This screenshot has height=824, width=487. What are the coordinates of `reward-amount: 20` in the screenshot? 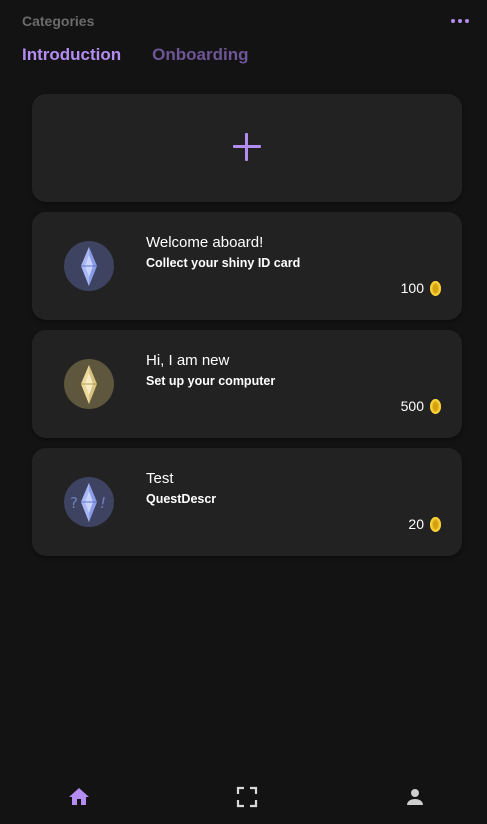 It's located at (416, 524).